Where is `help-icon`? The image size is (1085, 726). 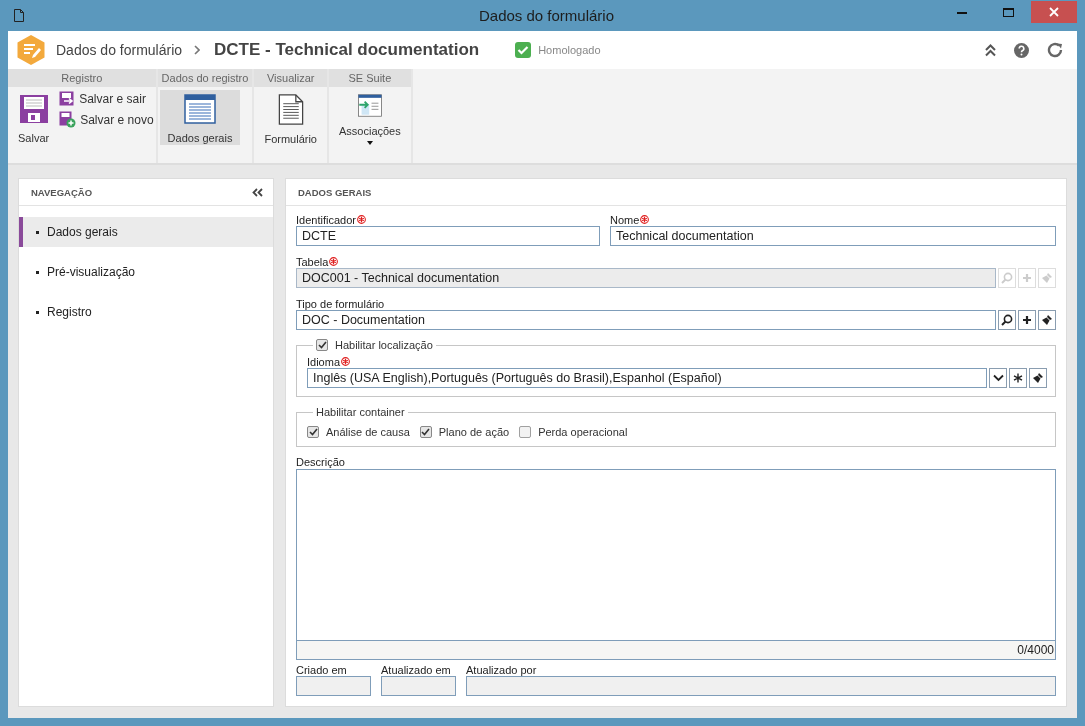 help-icon is located at coordinates (1021, 50).